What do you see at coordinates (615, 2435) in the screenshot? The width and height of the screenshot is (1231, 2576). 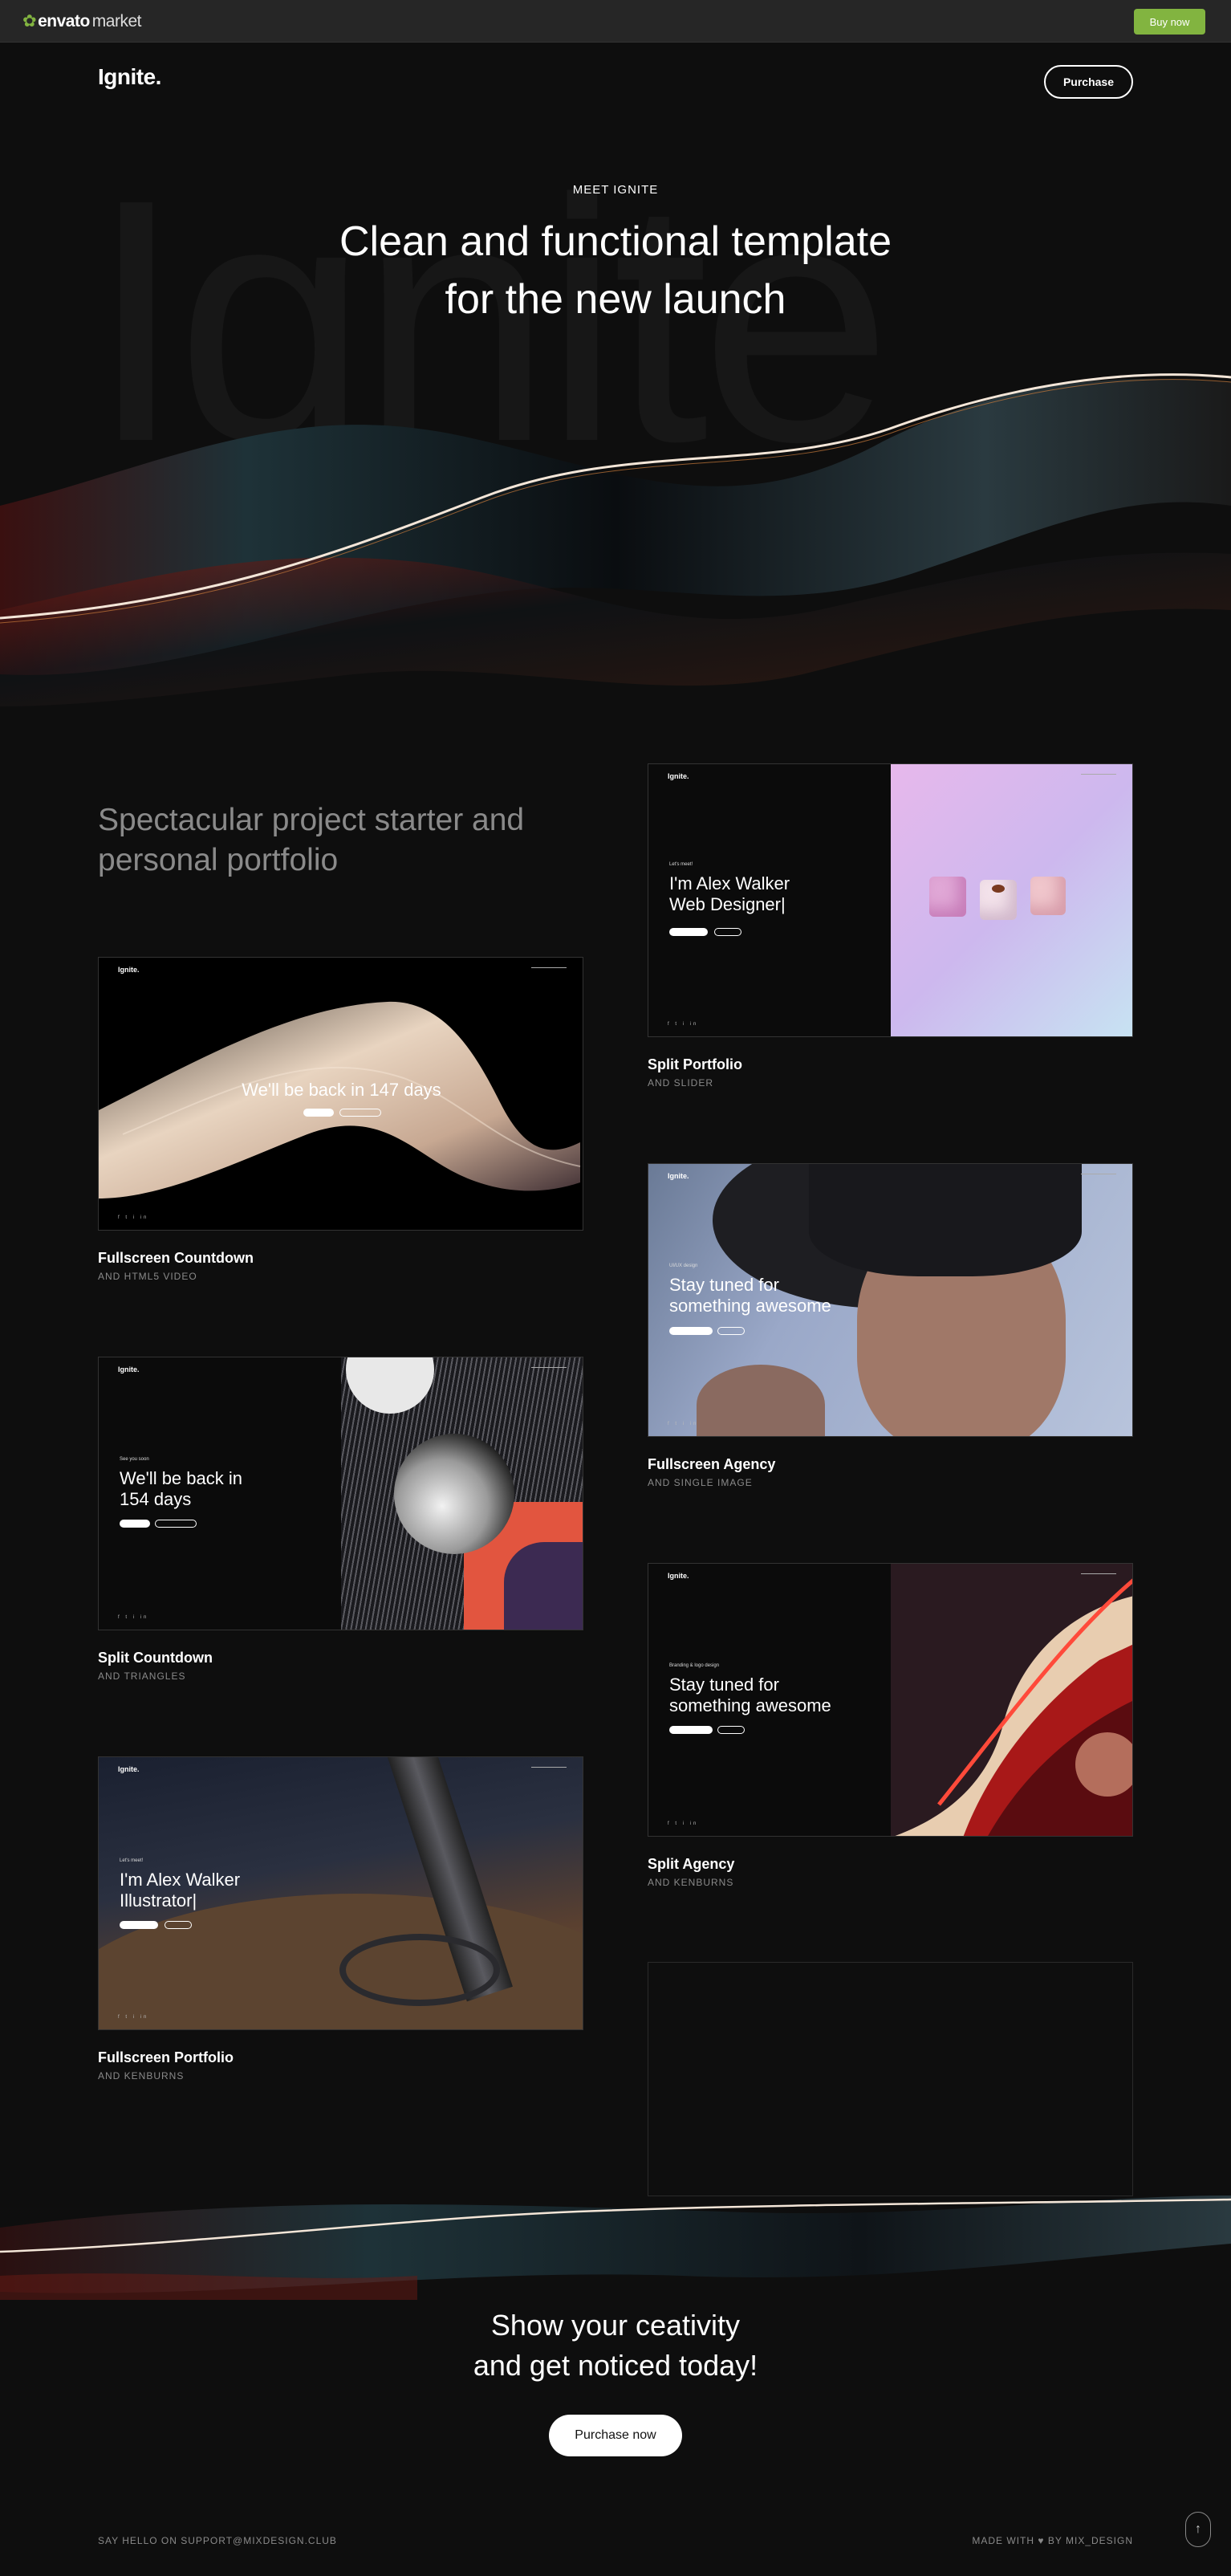 I see `purchase-now-button: Purchase now` at bounding box center [615, 2435].